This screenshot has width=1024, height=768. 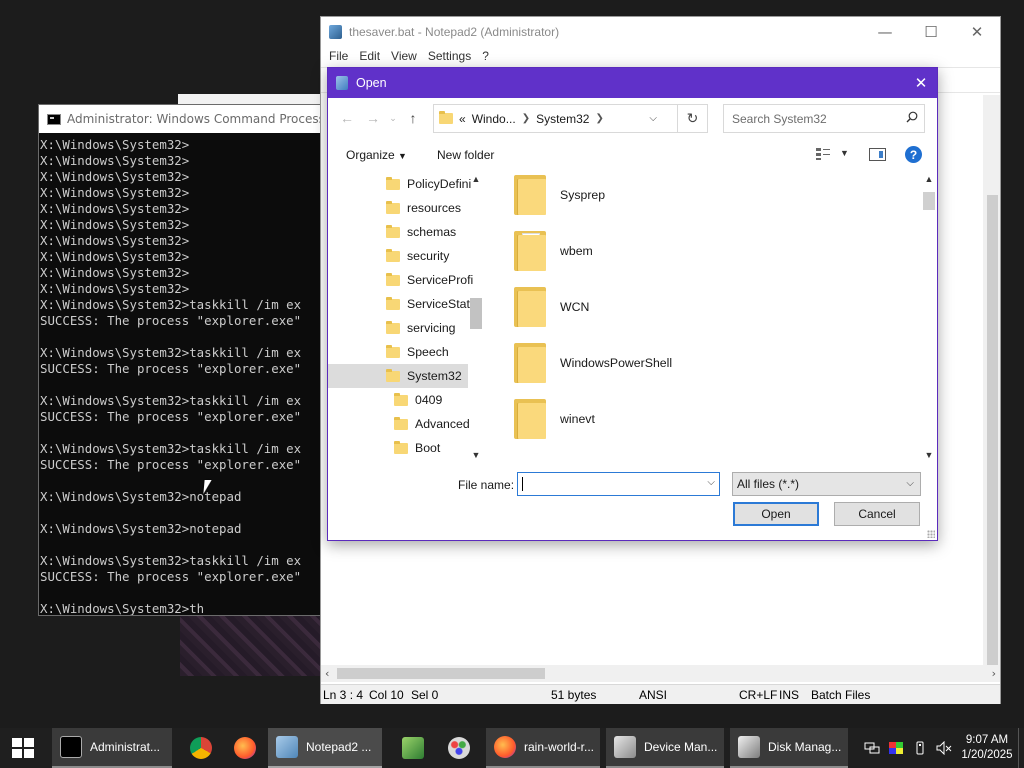 What do you see at coordinates (338, 57) in the screenshot?
I see `menu-file: File` at bounding box center [338, 57].